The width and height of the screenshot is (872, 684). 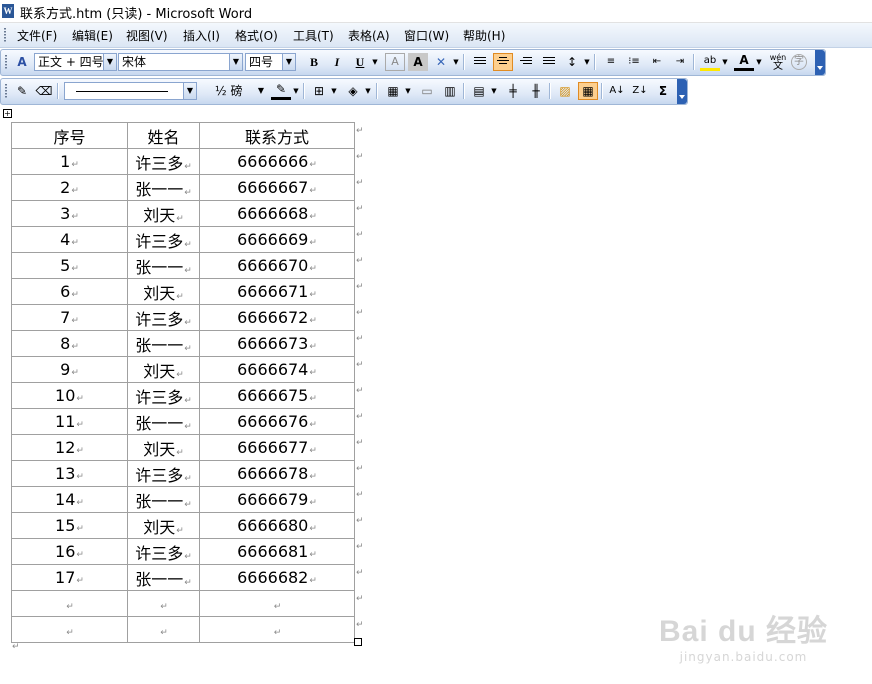 I want to click on table-move-handle-icon: +, so click(x=7, y=113).